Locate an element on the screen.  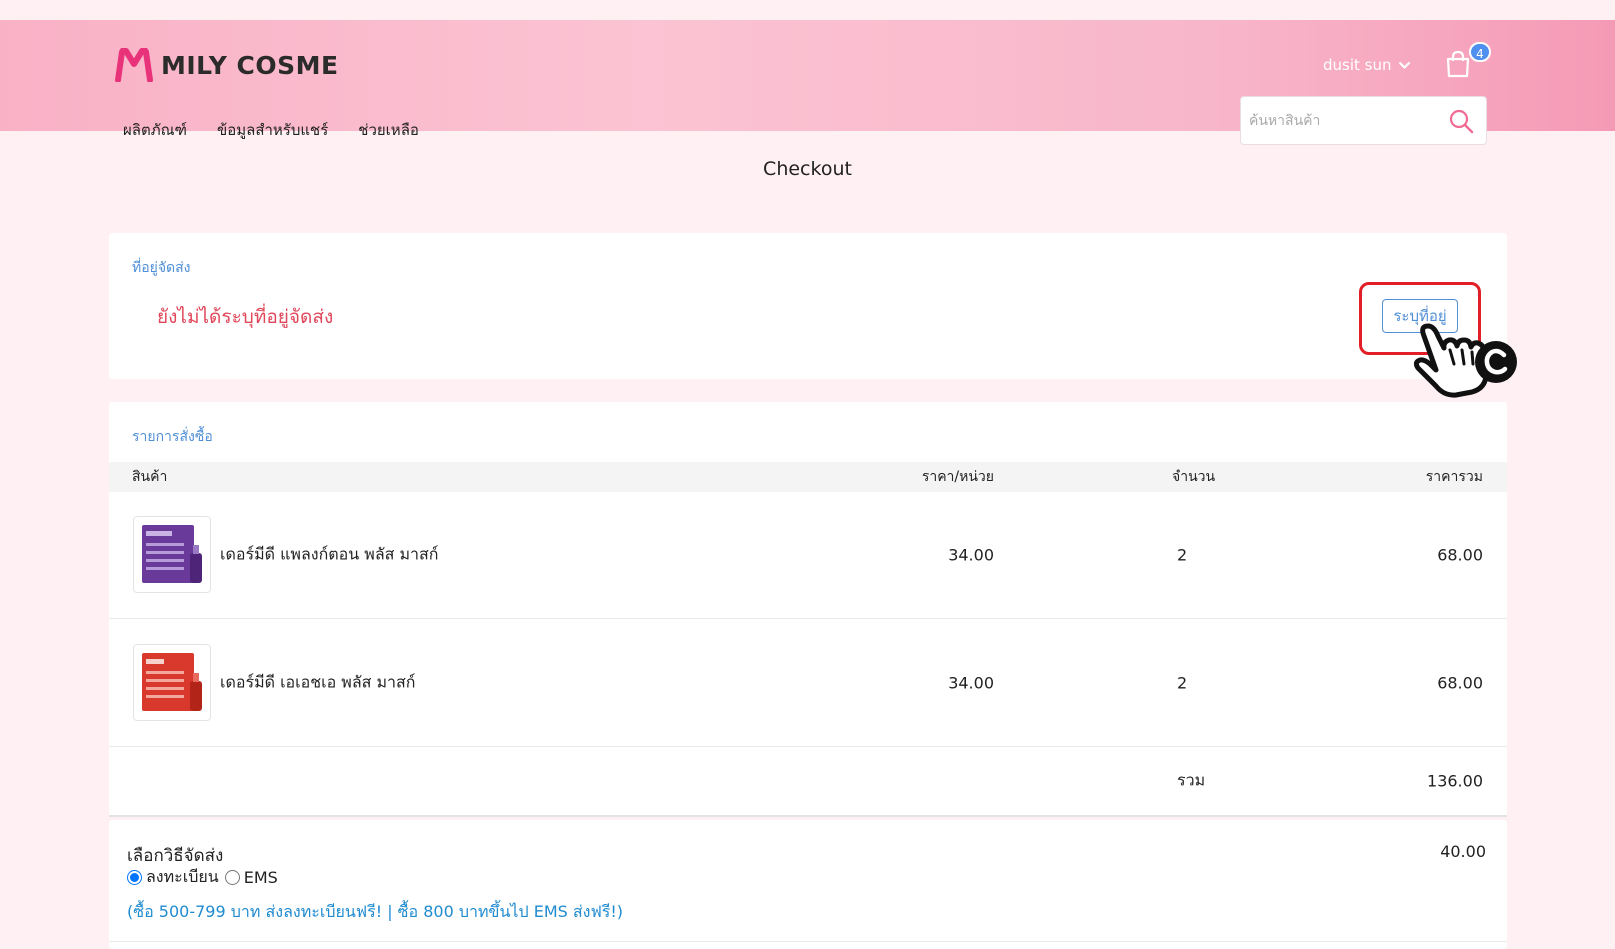
chevron-down-icon is located at coordinates (1404, 65).